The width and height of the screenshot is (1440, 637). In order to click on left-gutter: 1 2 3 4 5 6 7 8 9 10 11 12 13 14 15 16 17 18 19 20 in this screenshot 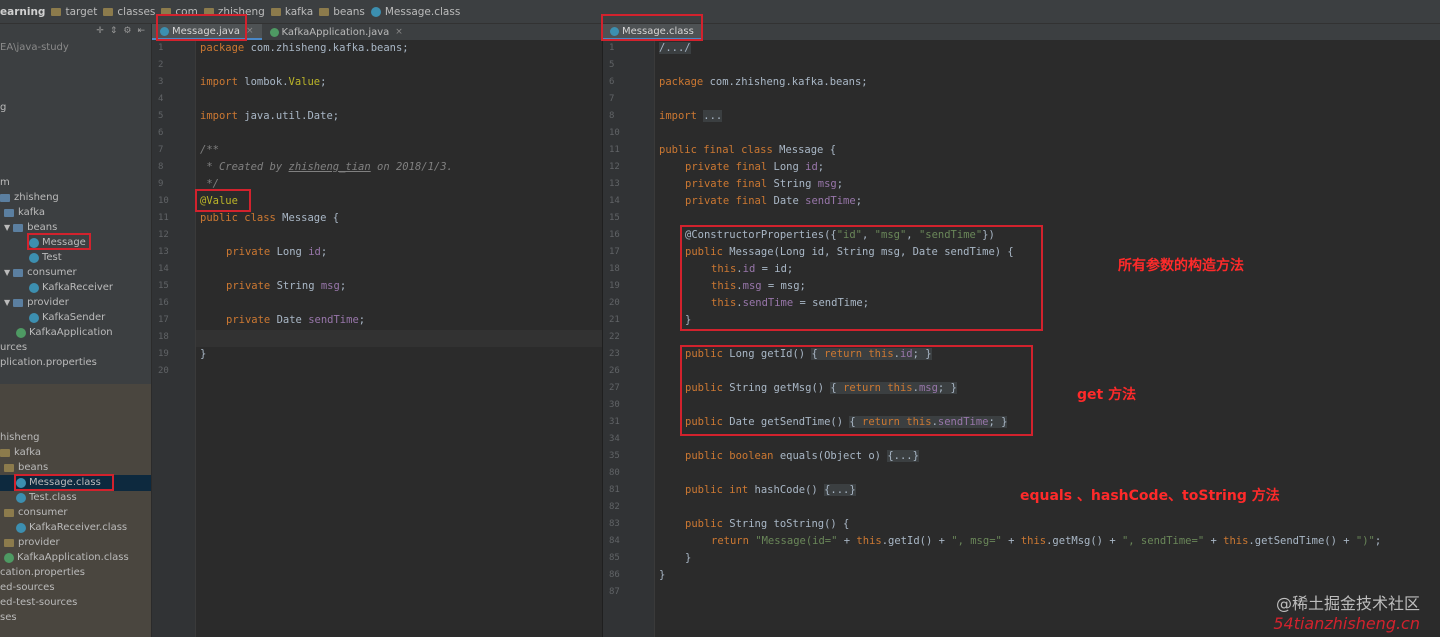, I will do `click(174, 338)`.